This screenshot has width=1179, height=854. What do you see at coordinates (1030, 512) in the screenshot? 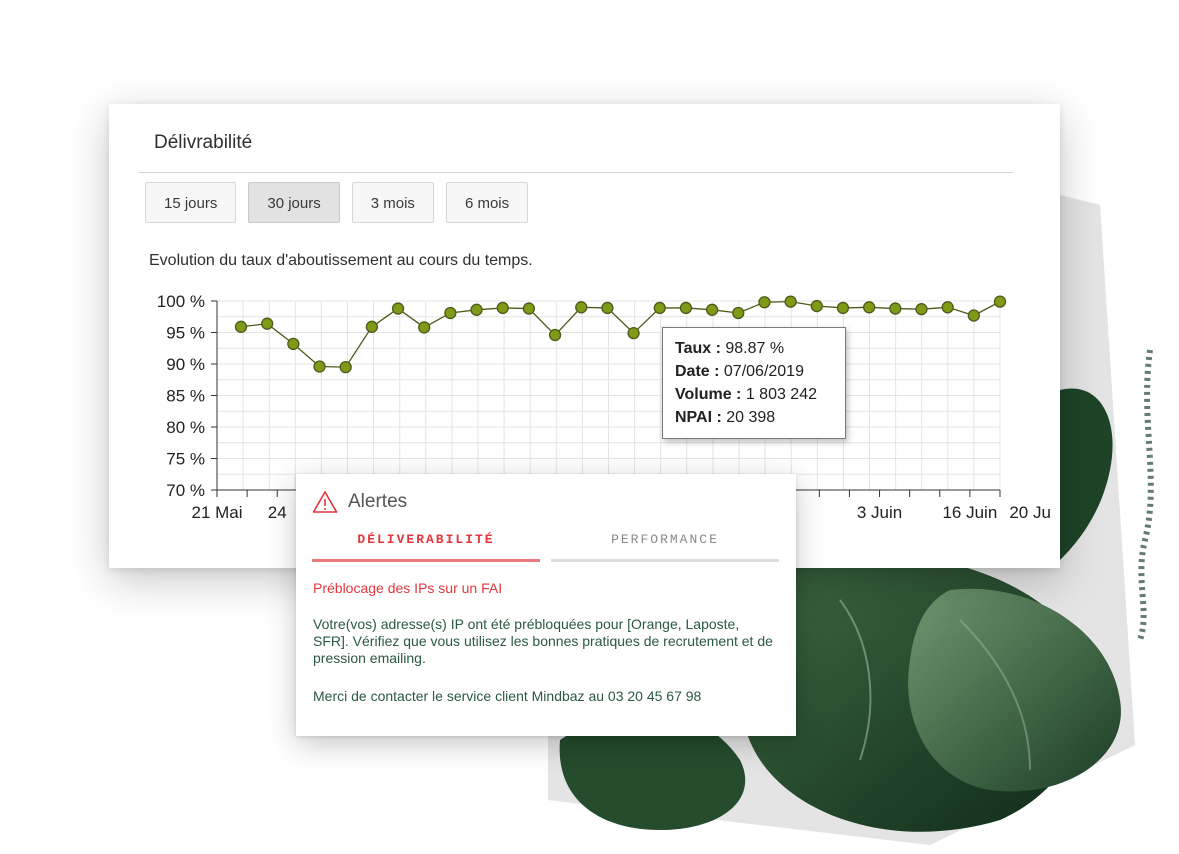
I see `x-tick-label: 20 Ju` at bounding box center [1030, 512].